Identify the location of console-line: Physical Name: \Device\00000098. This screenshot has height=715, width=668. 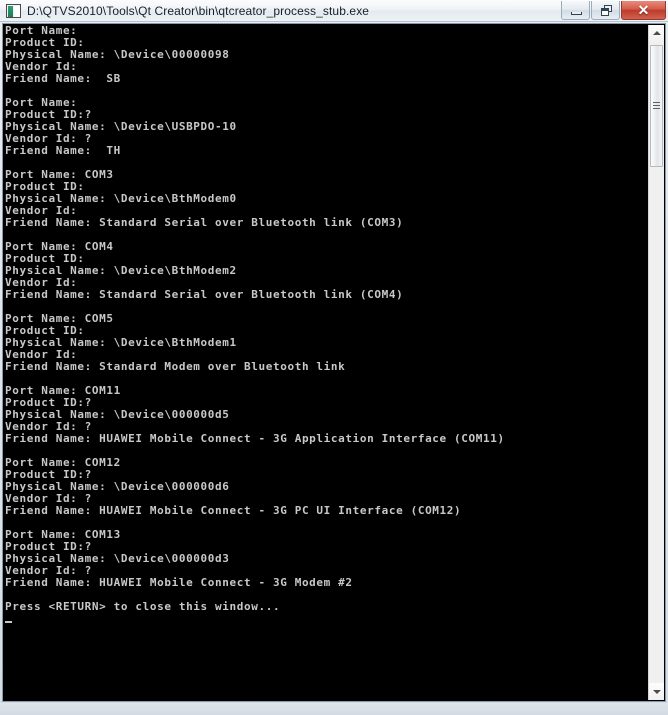
(117, 54).